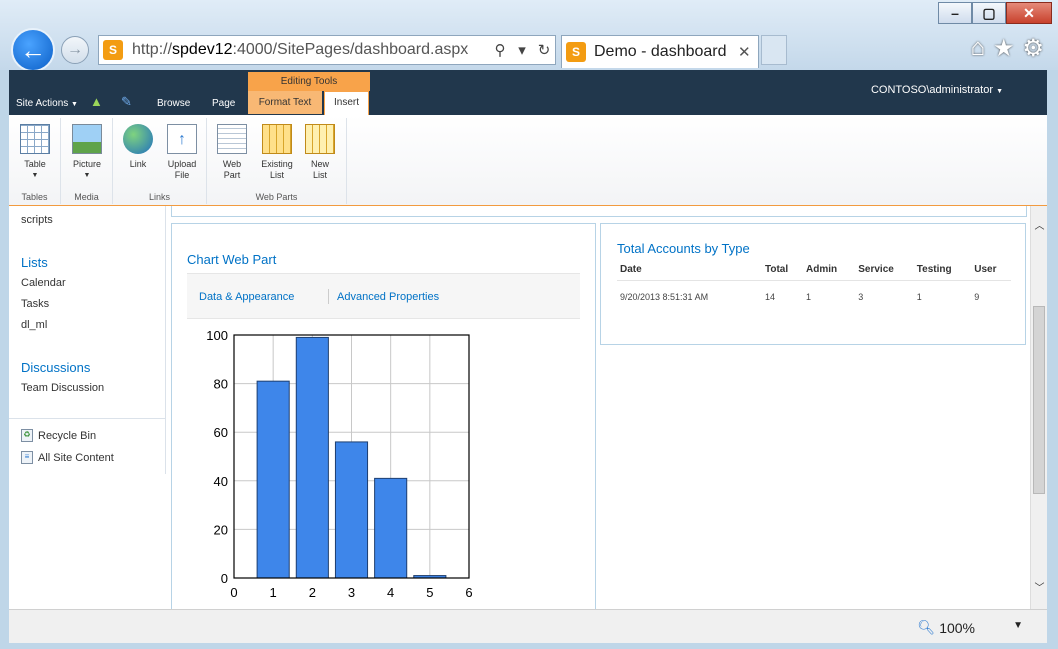 The height and width of the screenshot is (649, 1058). I want to click on tab-insert: Insert, so click(346, 103).